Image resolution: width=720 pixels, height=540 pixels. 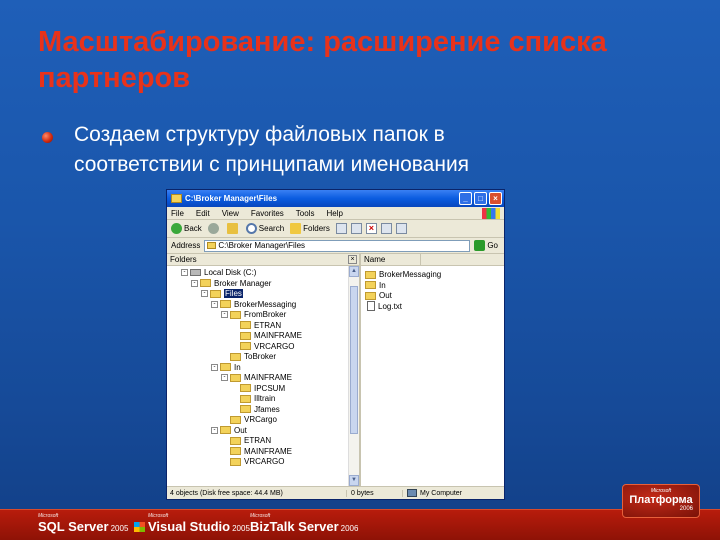 What do you see at coordinates (139, 526) in the screenshot?
I see `windows-flag-icon` at bounding box center [139, 526].